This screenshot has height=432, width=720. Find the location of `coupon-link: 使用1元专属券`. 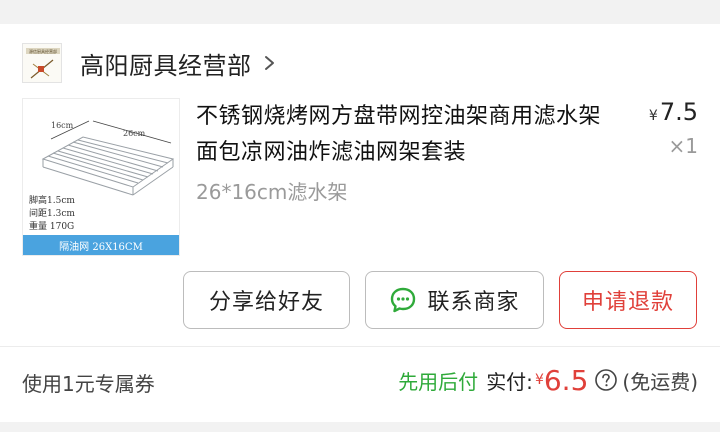

coupon-link: 使用1元专属券 is located at coordinates (88, 382).